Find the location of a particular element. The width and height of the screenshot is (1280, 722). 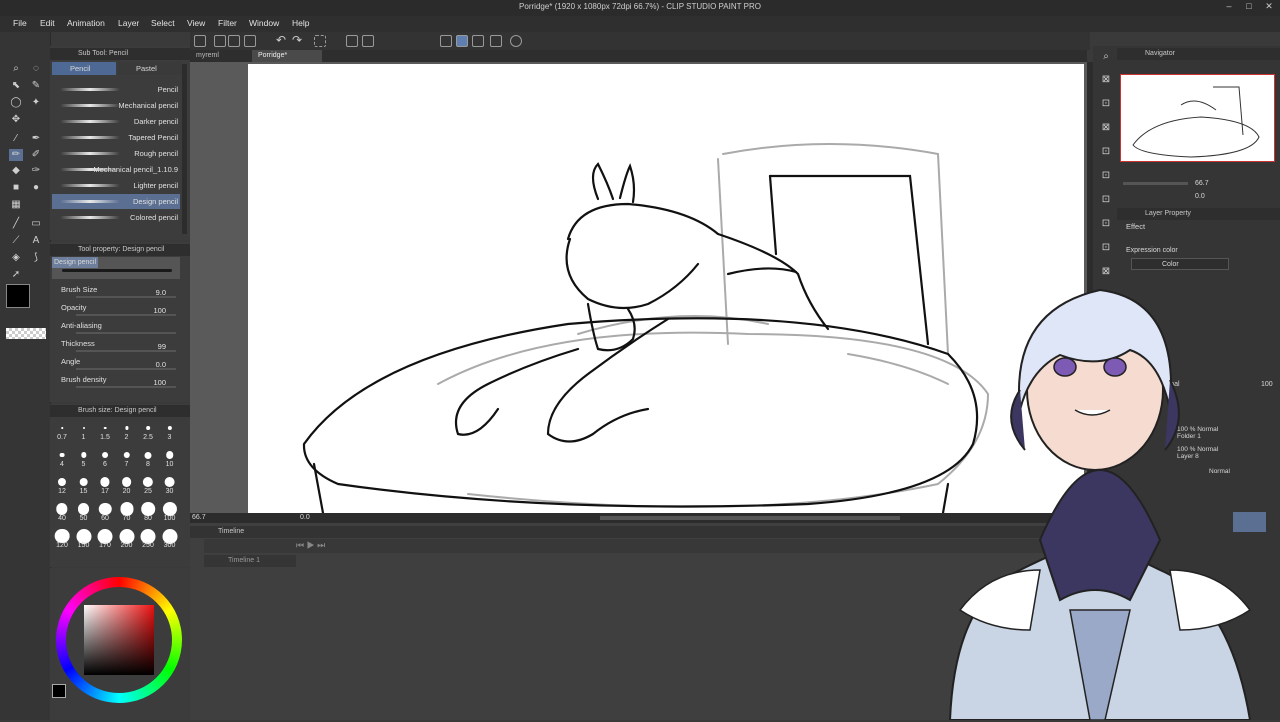

redo-icon: ↷ is located at coordinates (297, 40).